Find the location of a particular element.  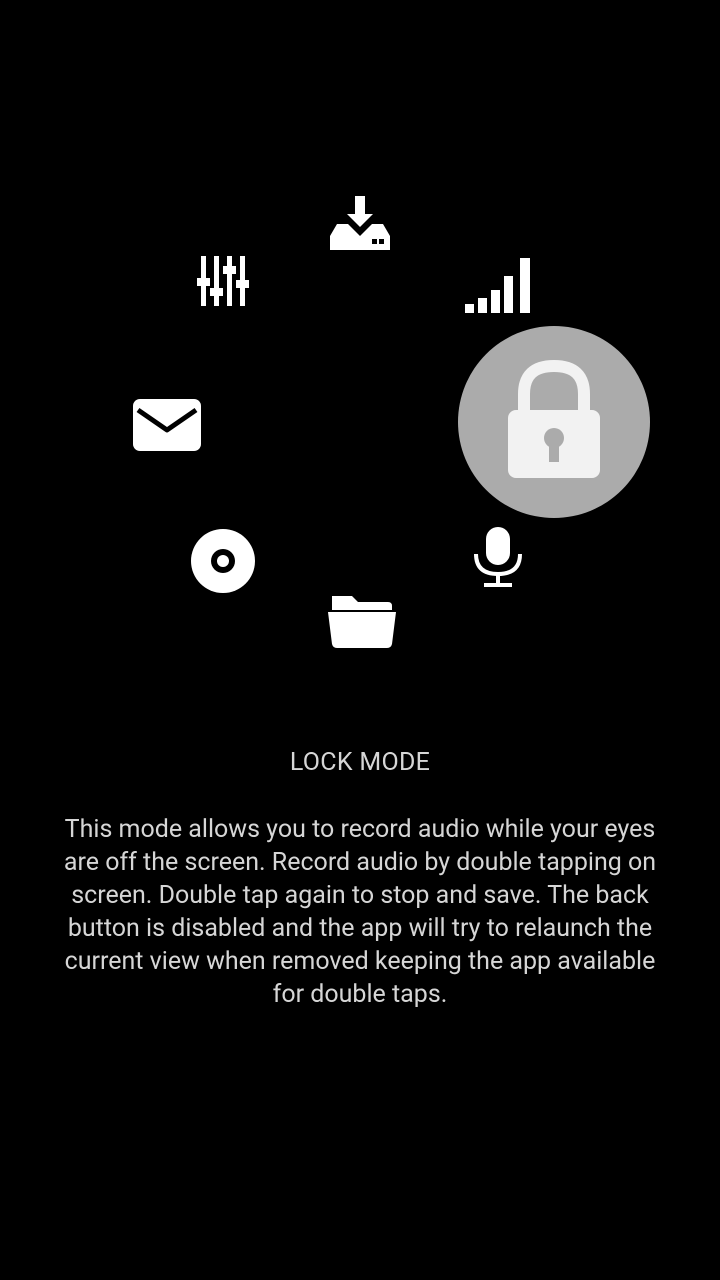

folder-icon is located at coordinates (362, 621).